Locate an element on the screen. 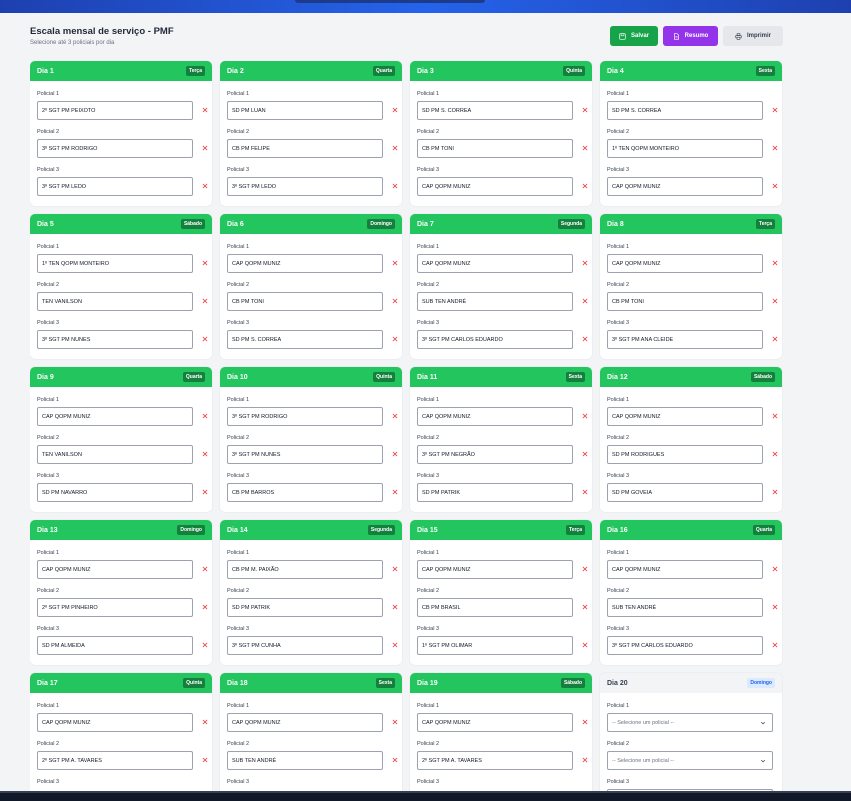  officer-field: 3º SGT PM RODRIGO is located at coordinates (305, 416).